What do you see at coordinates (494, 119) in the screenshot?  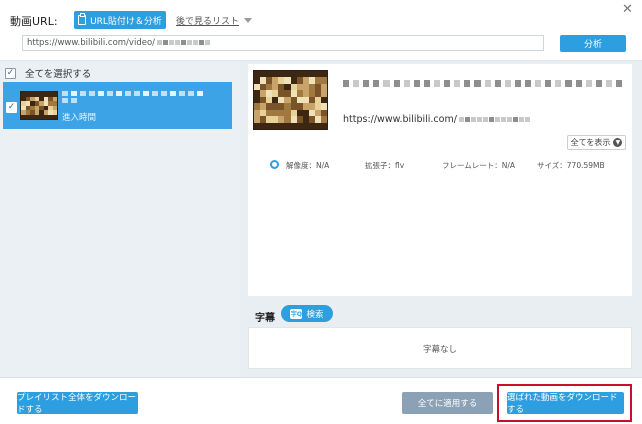 I see `video-url-blurred` at bounding box center [494, 119].